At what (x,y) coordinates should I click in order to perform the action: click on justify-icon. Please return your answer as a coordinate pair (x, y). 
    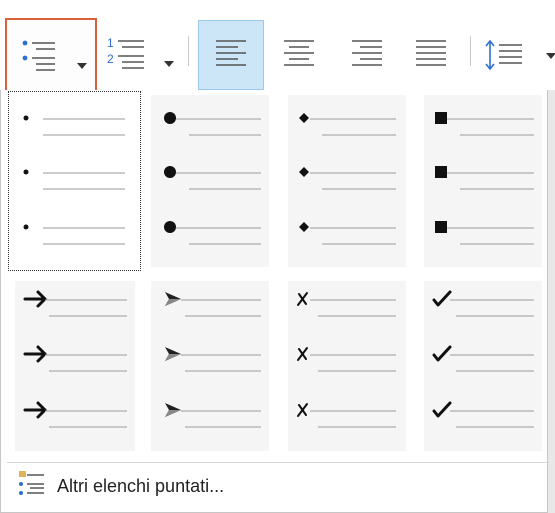
    Looking at the image, I should click on (431, 55).